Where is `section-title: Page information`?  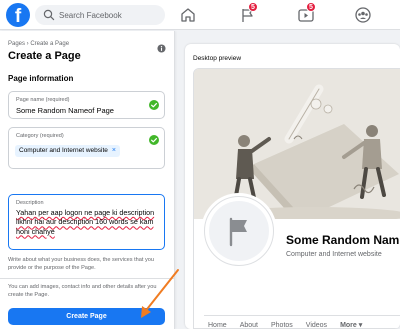
section-title: Page information is located at coordinates (41, 78).